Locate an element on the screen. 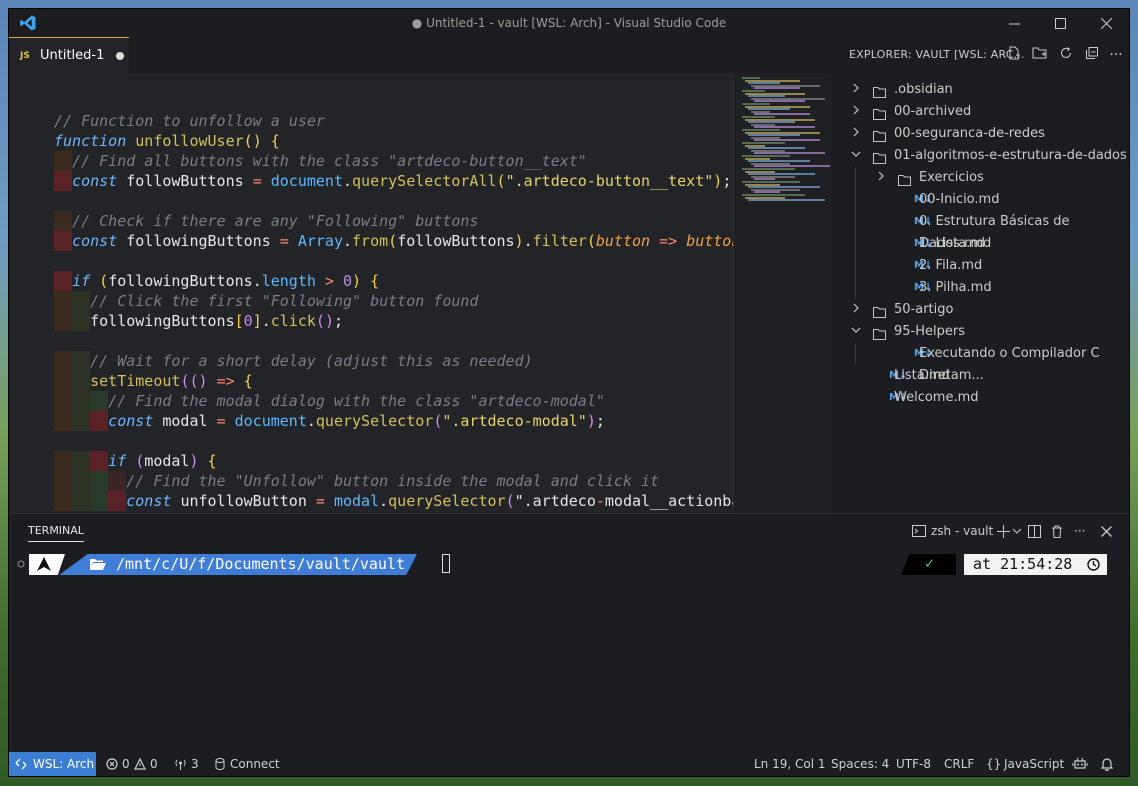 The width and height of the screenshot is (1138, 786). tree-file: M↓ 2. Fila.md is located at coordinates (980, 266).